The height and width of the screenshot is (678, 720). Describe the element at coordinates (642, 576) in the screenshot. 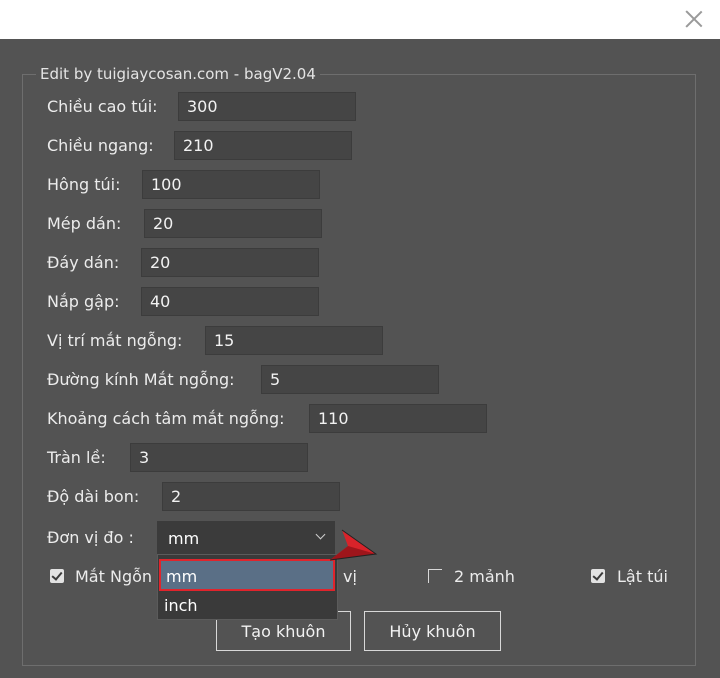

I see `lat-tui-label: Lật túi` at that location.